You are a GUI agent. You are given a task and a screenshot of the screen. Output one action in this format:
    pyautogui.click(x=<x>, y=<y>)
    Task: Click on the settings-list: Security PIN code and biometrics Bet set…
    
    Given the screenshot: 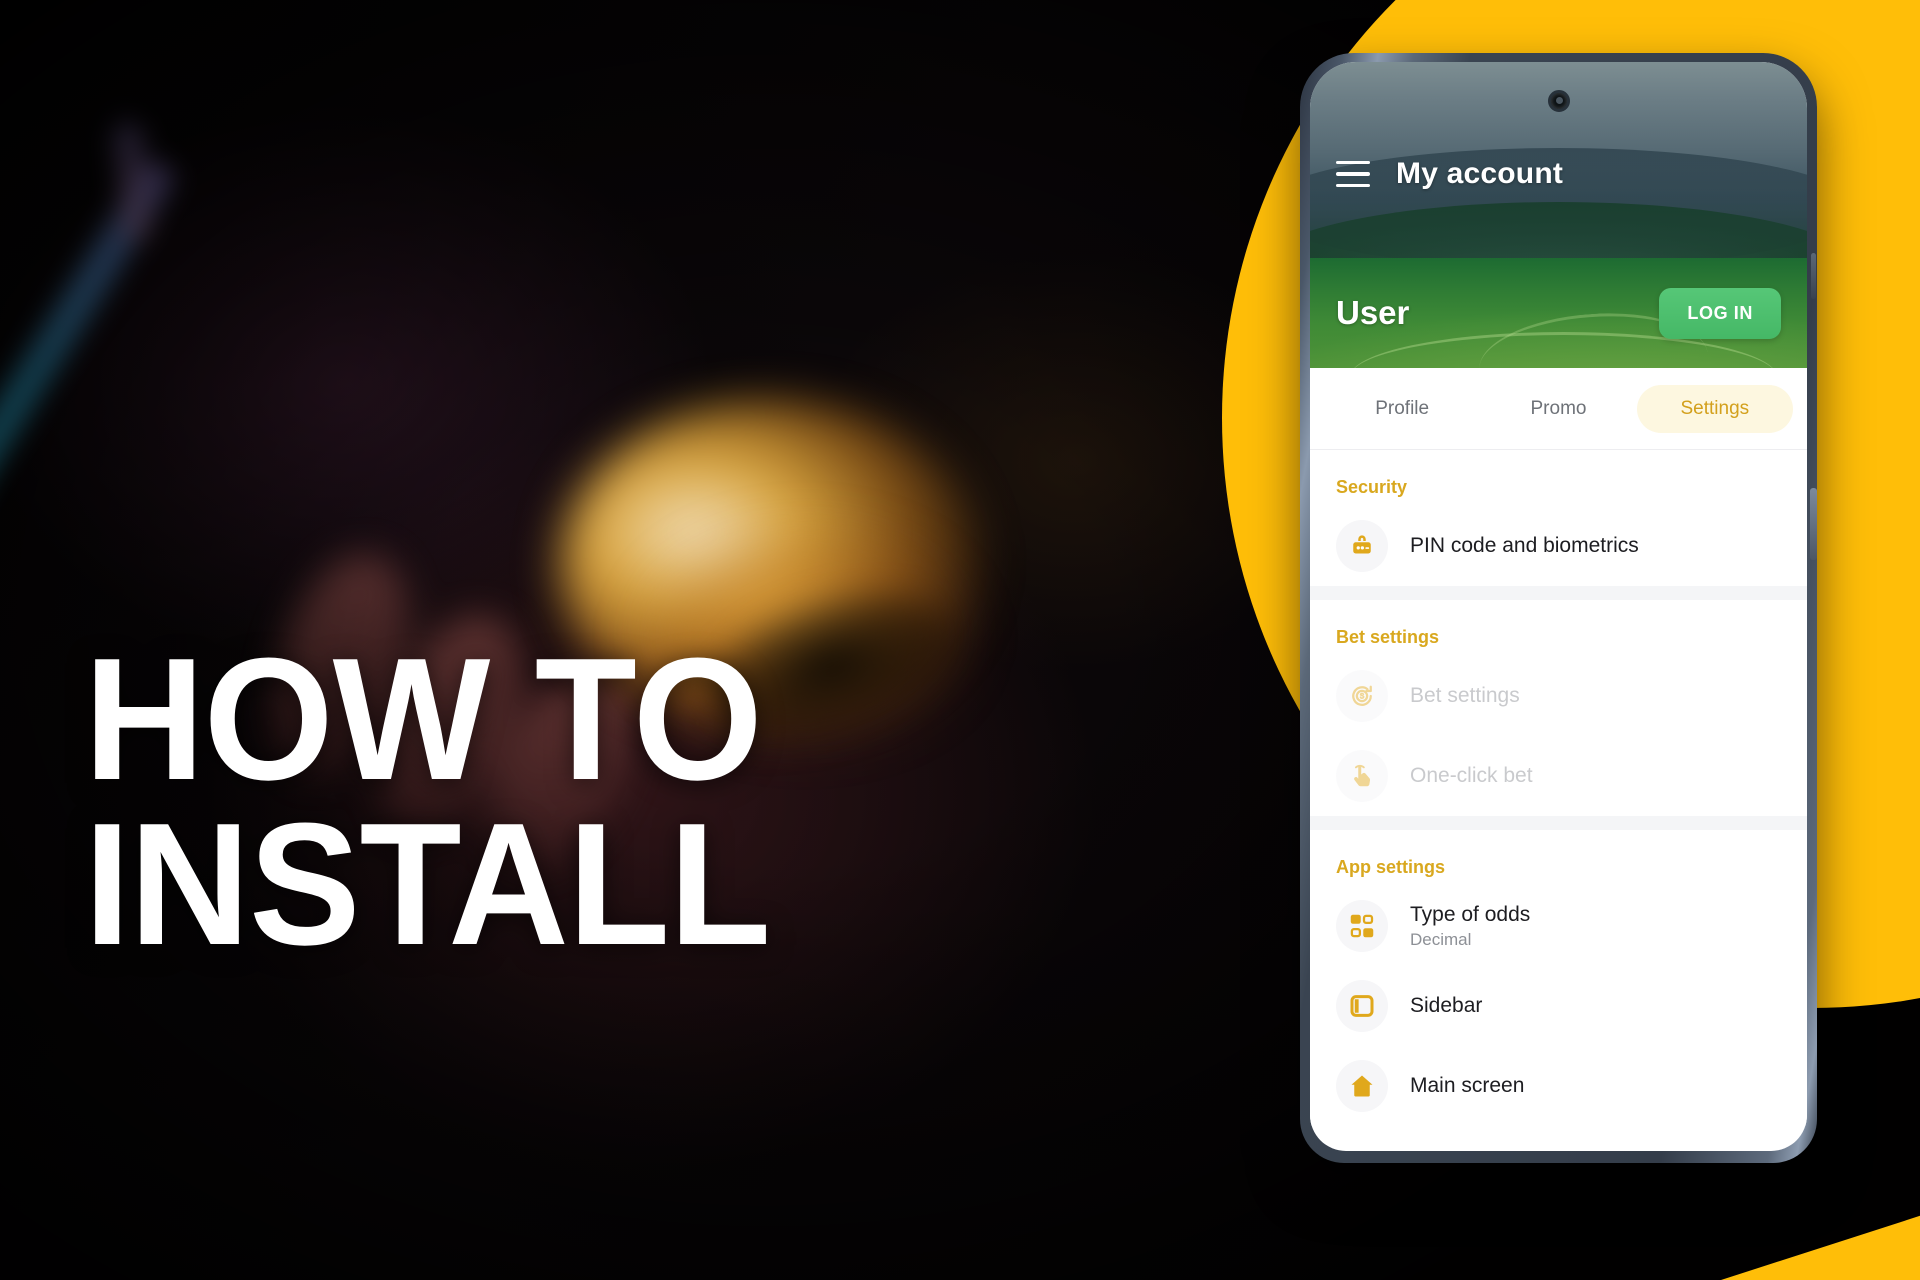 What is the action you would take?
    pyautogui.click(x=1558, y=788)
    